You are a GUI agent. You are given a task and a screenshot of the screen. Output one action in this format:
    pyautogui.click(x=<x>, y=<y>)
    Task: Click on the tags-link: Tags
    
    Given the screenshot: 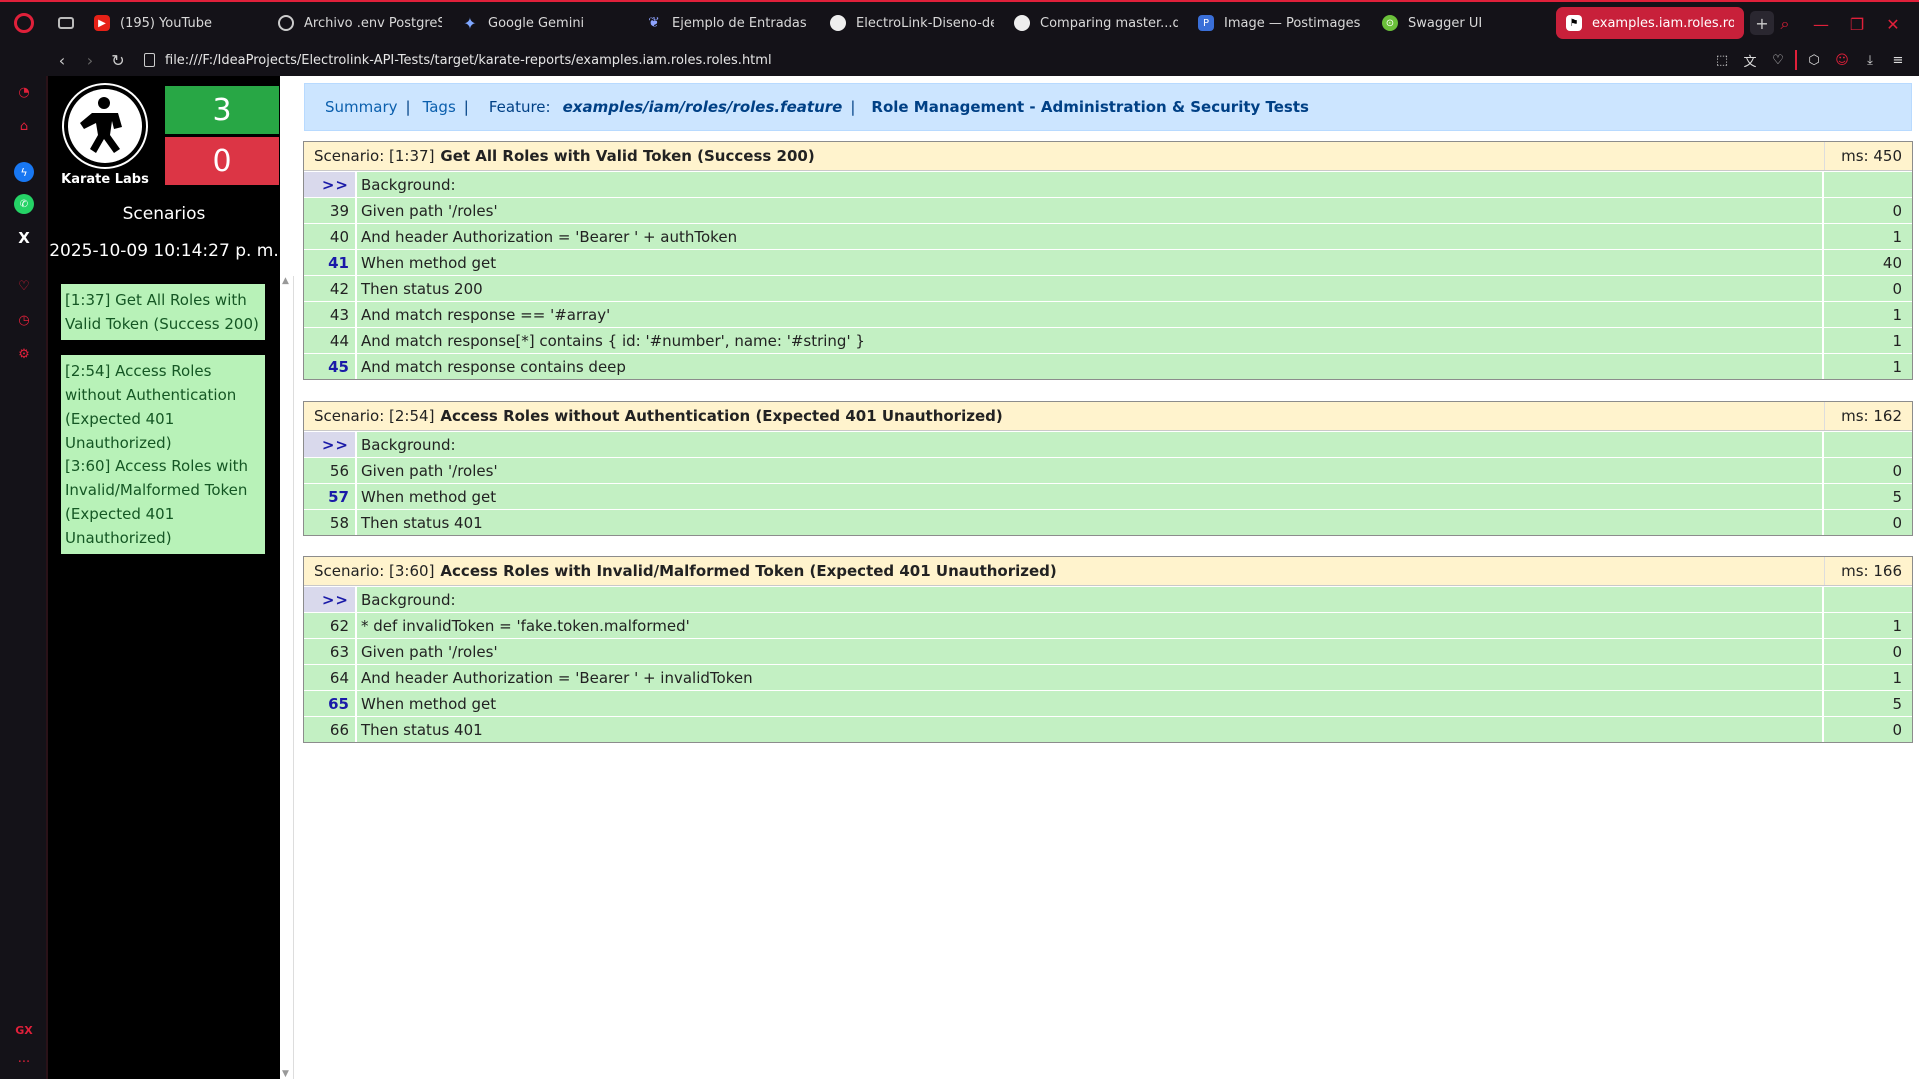 What is the action you would take?
    pyautogui.click(x=439, y=107)
    